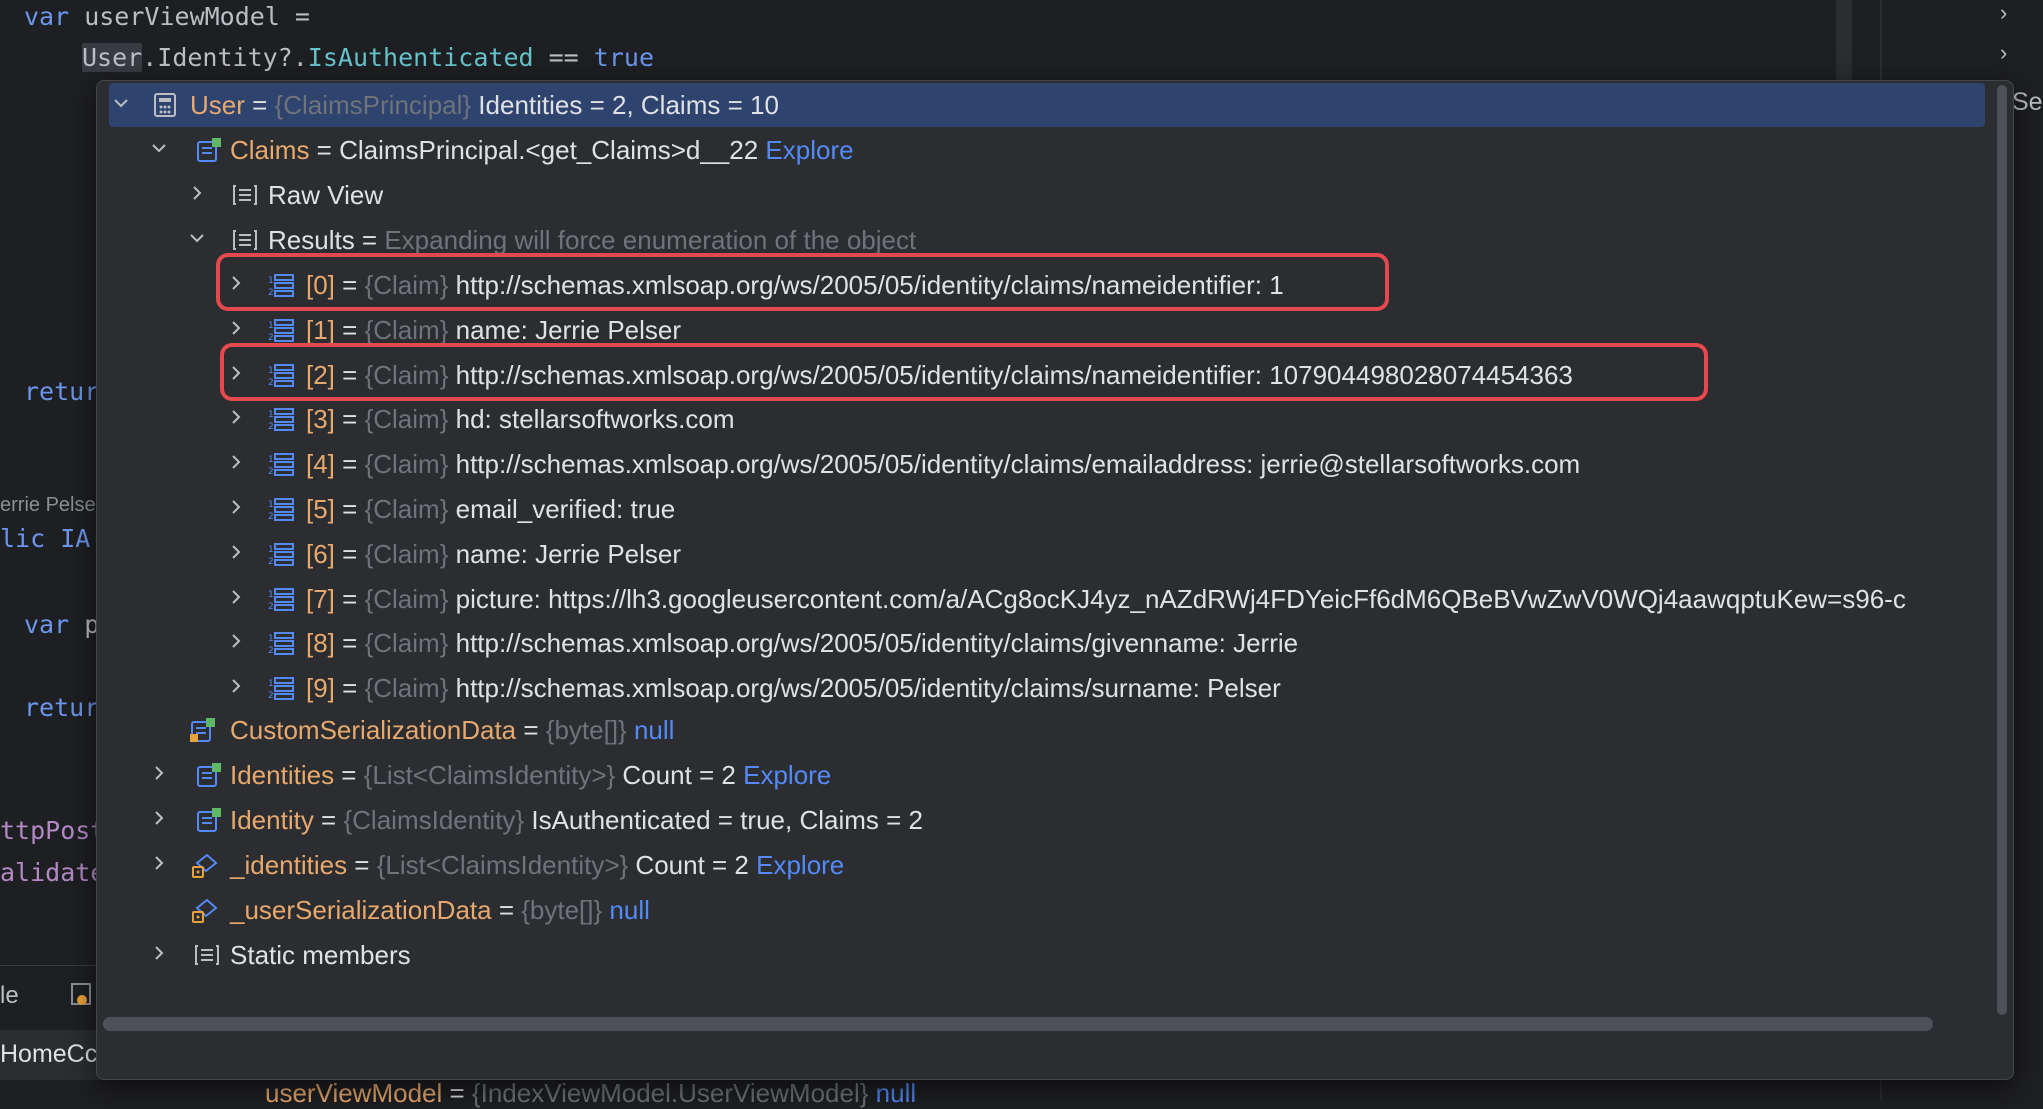 The height and width of the screenshot is (1109, 2043). What do you see at coordinates (452, 730) in the screenshot?
I see `row-text: CustomSerializationData = {byte[]} null` at bounding box center [452, 730].